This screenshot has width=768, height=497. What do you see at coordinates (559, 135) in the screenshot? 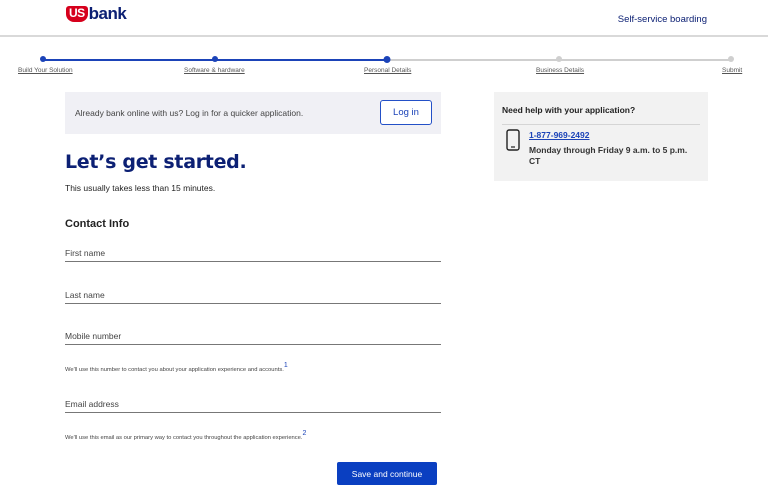
I see `help-phone-link: 1-877-969-2492` at bounding box center [559, 135].